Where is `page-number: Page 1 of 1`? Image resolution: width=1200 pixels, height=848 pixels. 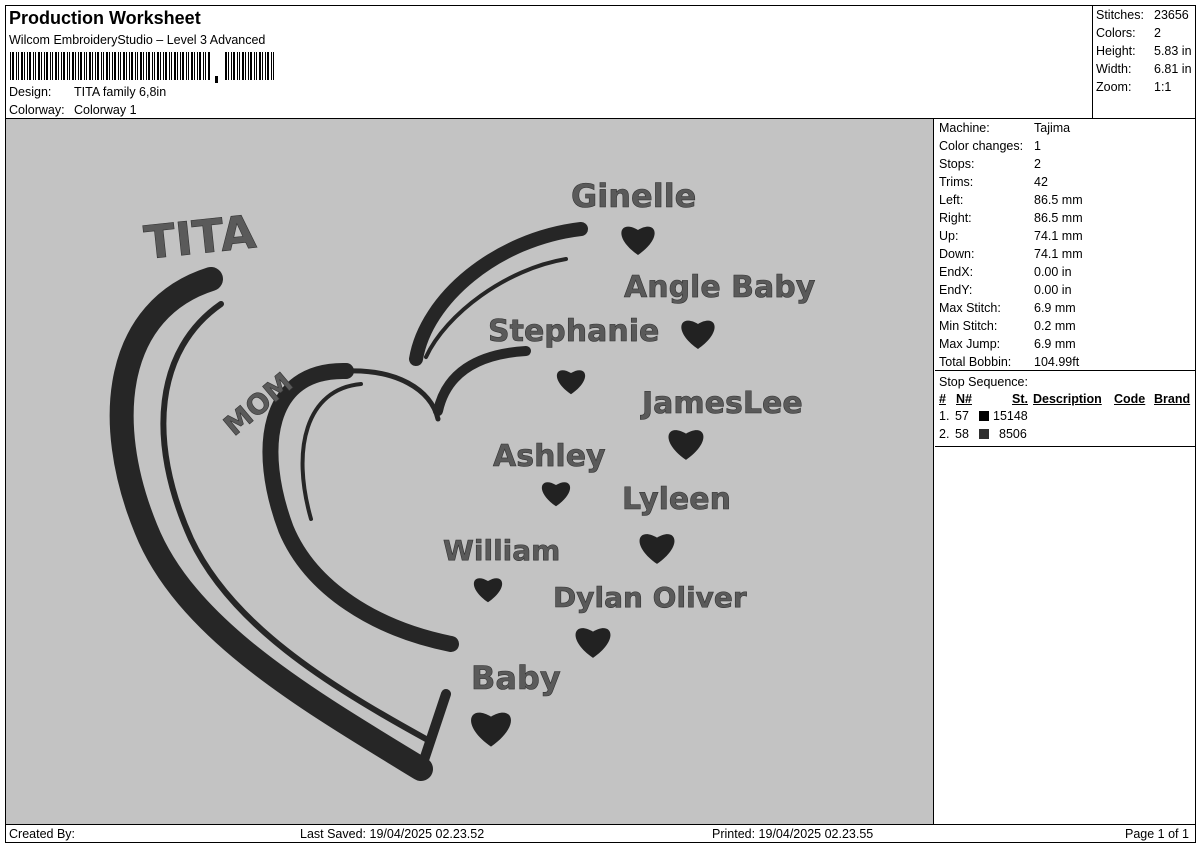
page-number: Page 1 of 1 is located at coordinates (1157, 834).